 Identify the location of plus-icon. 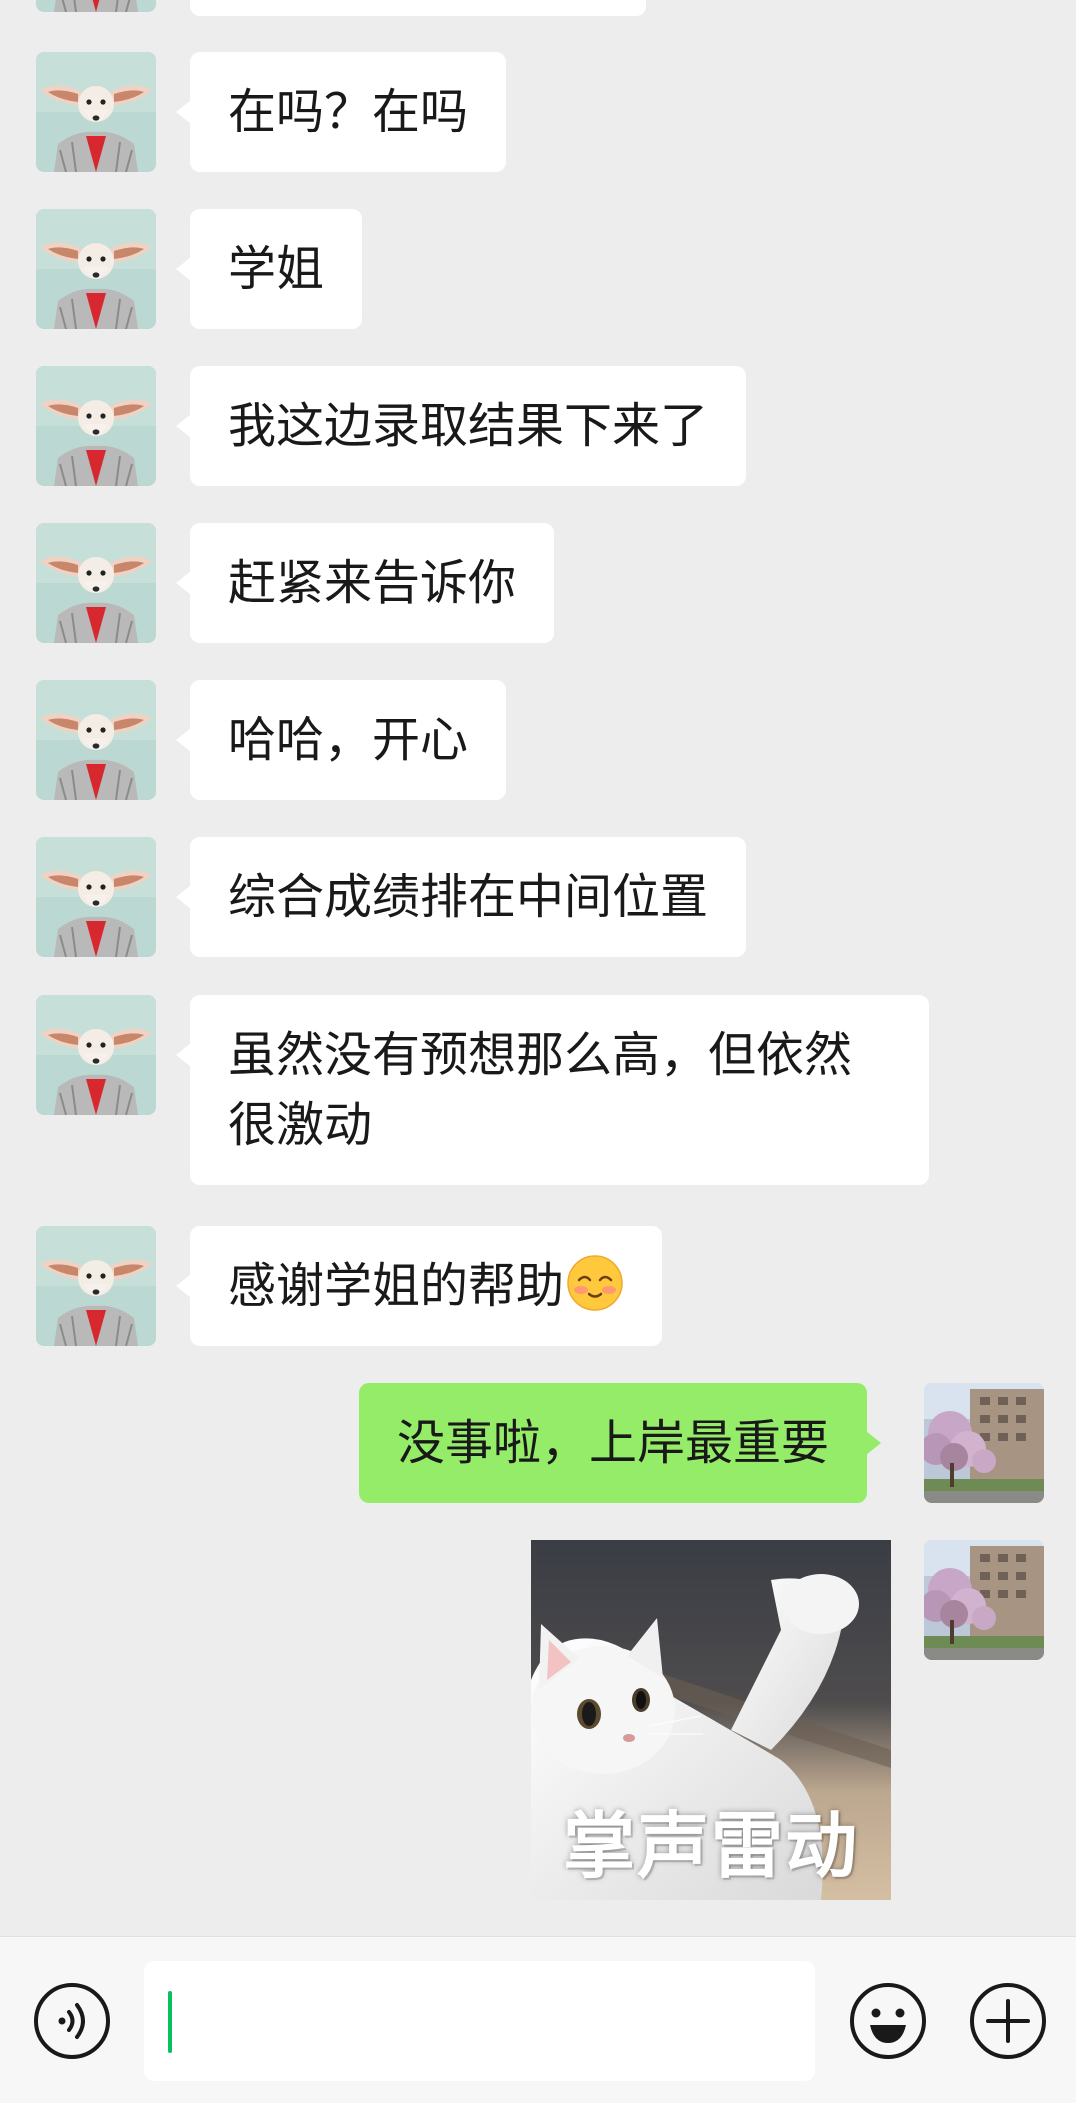
(1008, 2021).